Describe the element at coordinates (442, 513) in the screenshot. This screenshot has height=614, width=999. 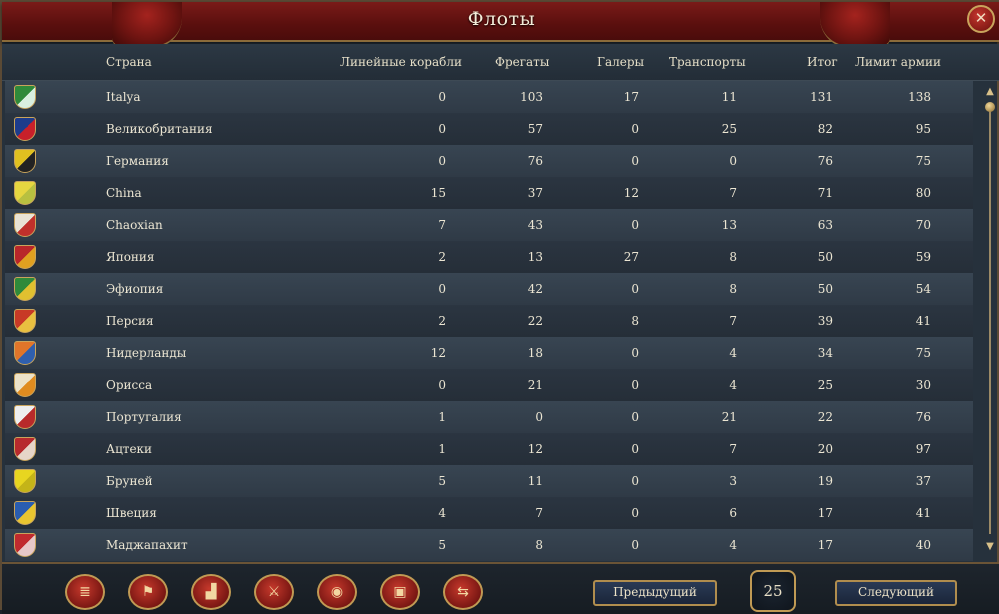
I see `heavy-ships-value: 4` at that location.